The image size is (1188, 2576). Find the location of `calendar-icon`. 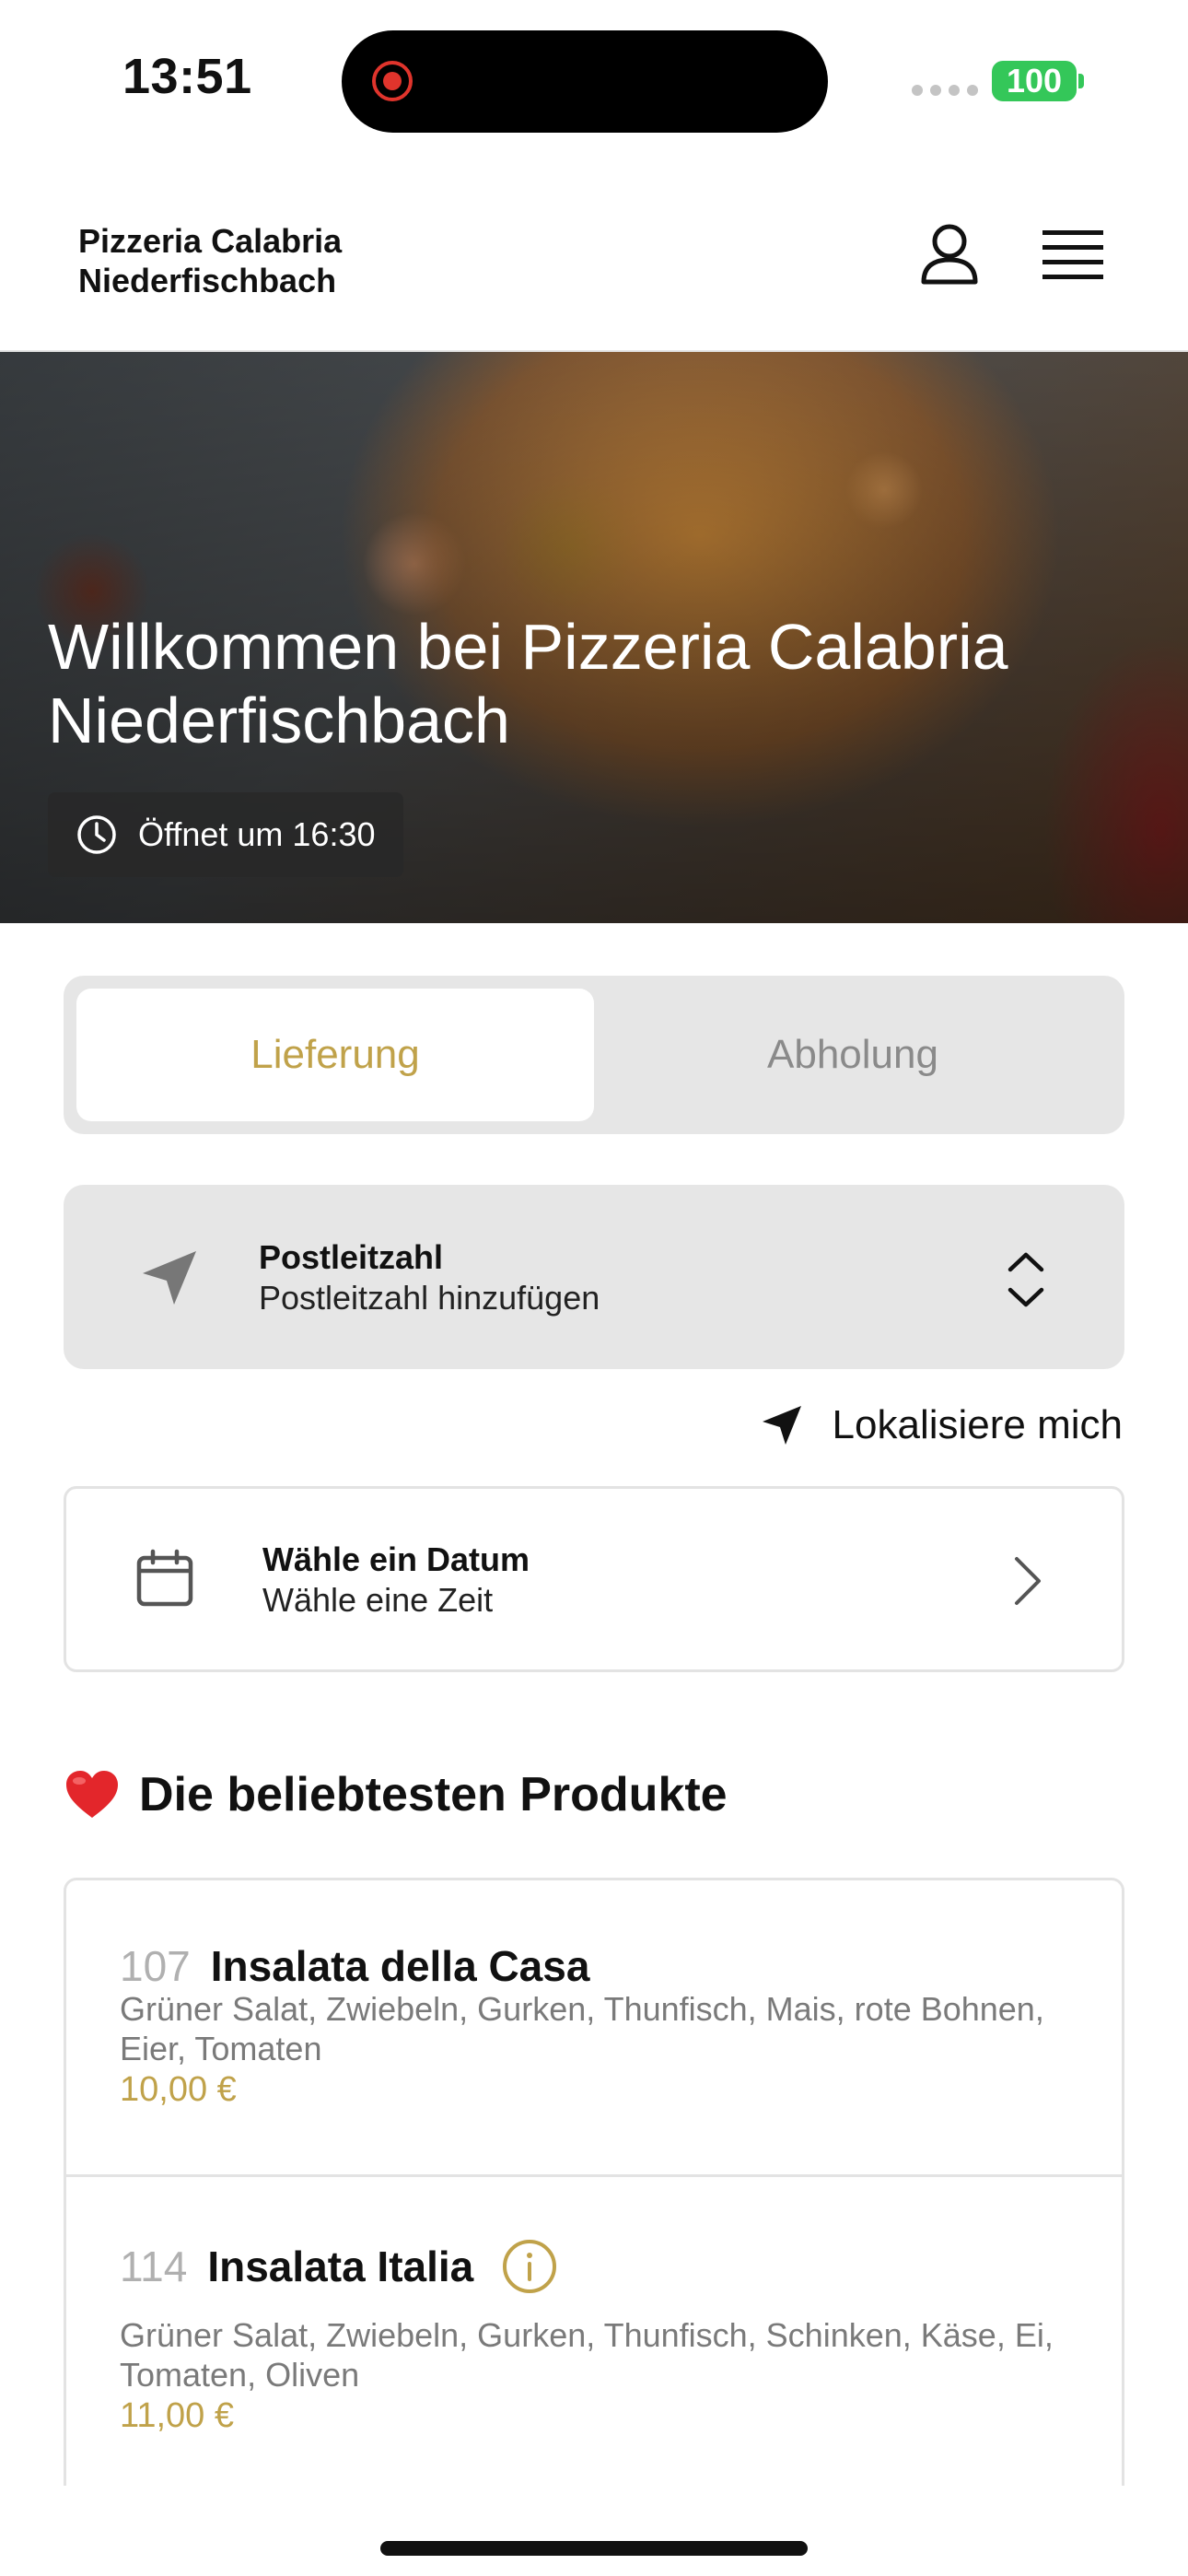

calendar-icon is located at coordinates (164, 1578).